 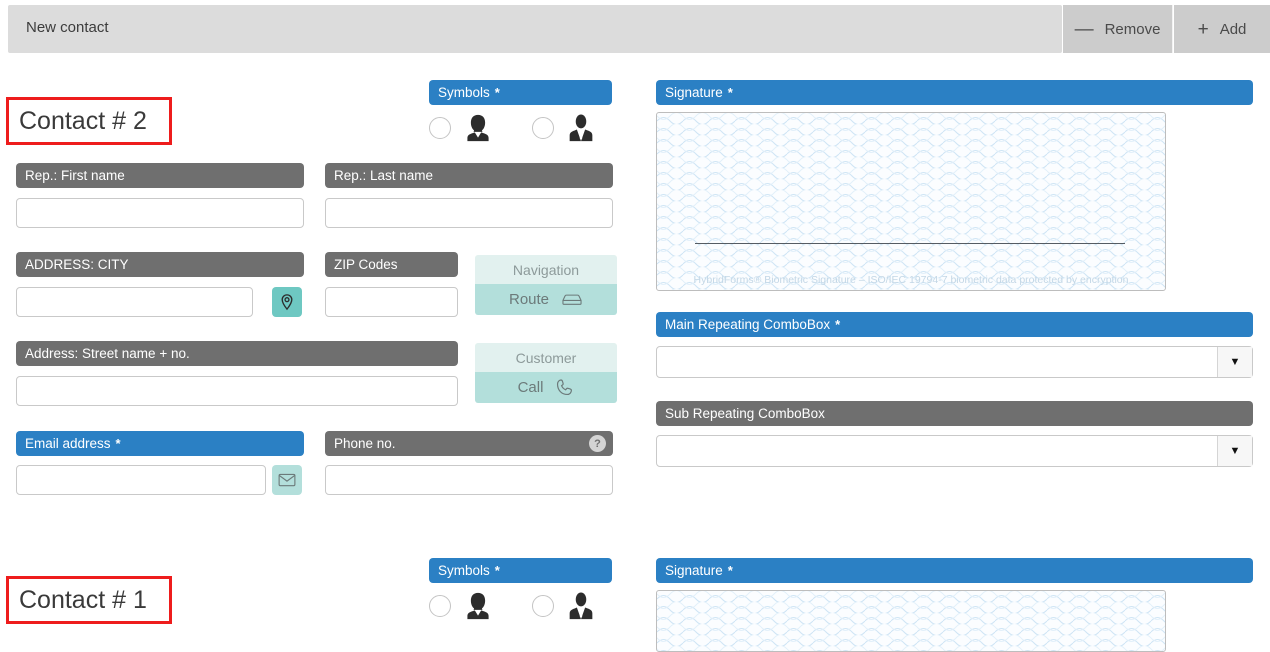 I want to click on address-city-label: ADDRESS: CITY, so click(x=160, y=264).